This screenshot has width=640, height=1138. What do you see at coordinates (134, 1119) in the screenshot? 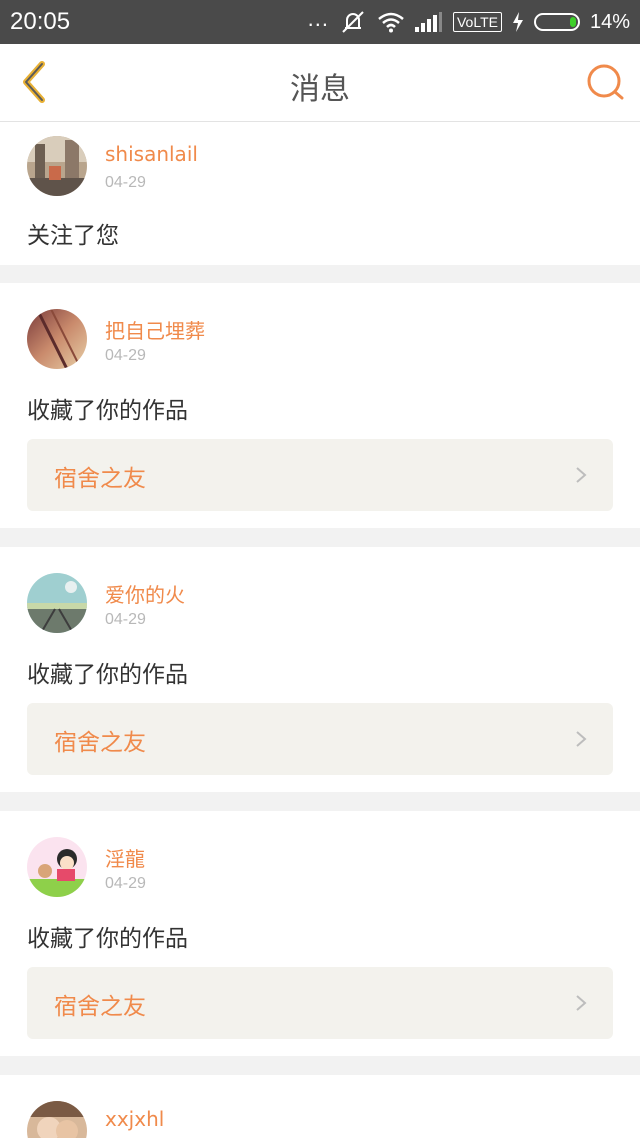
I see `username: xxjxhl` at bounding box center [134, 1119].